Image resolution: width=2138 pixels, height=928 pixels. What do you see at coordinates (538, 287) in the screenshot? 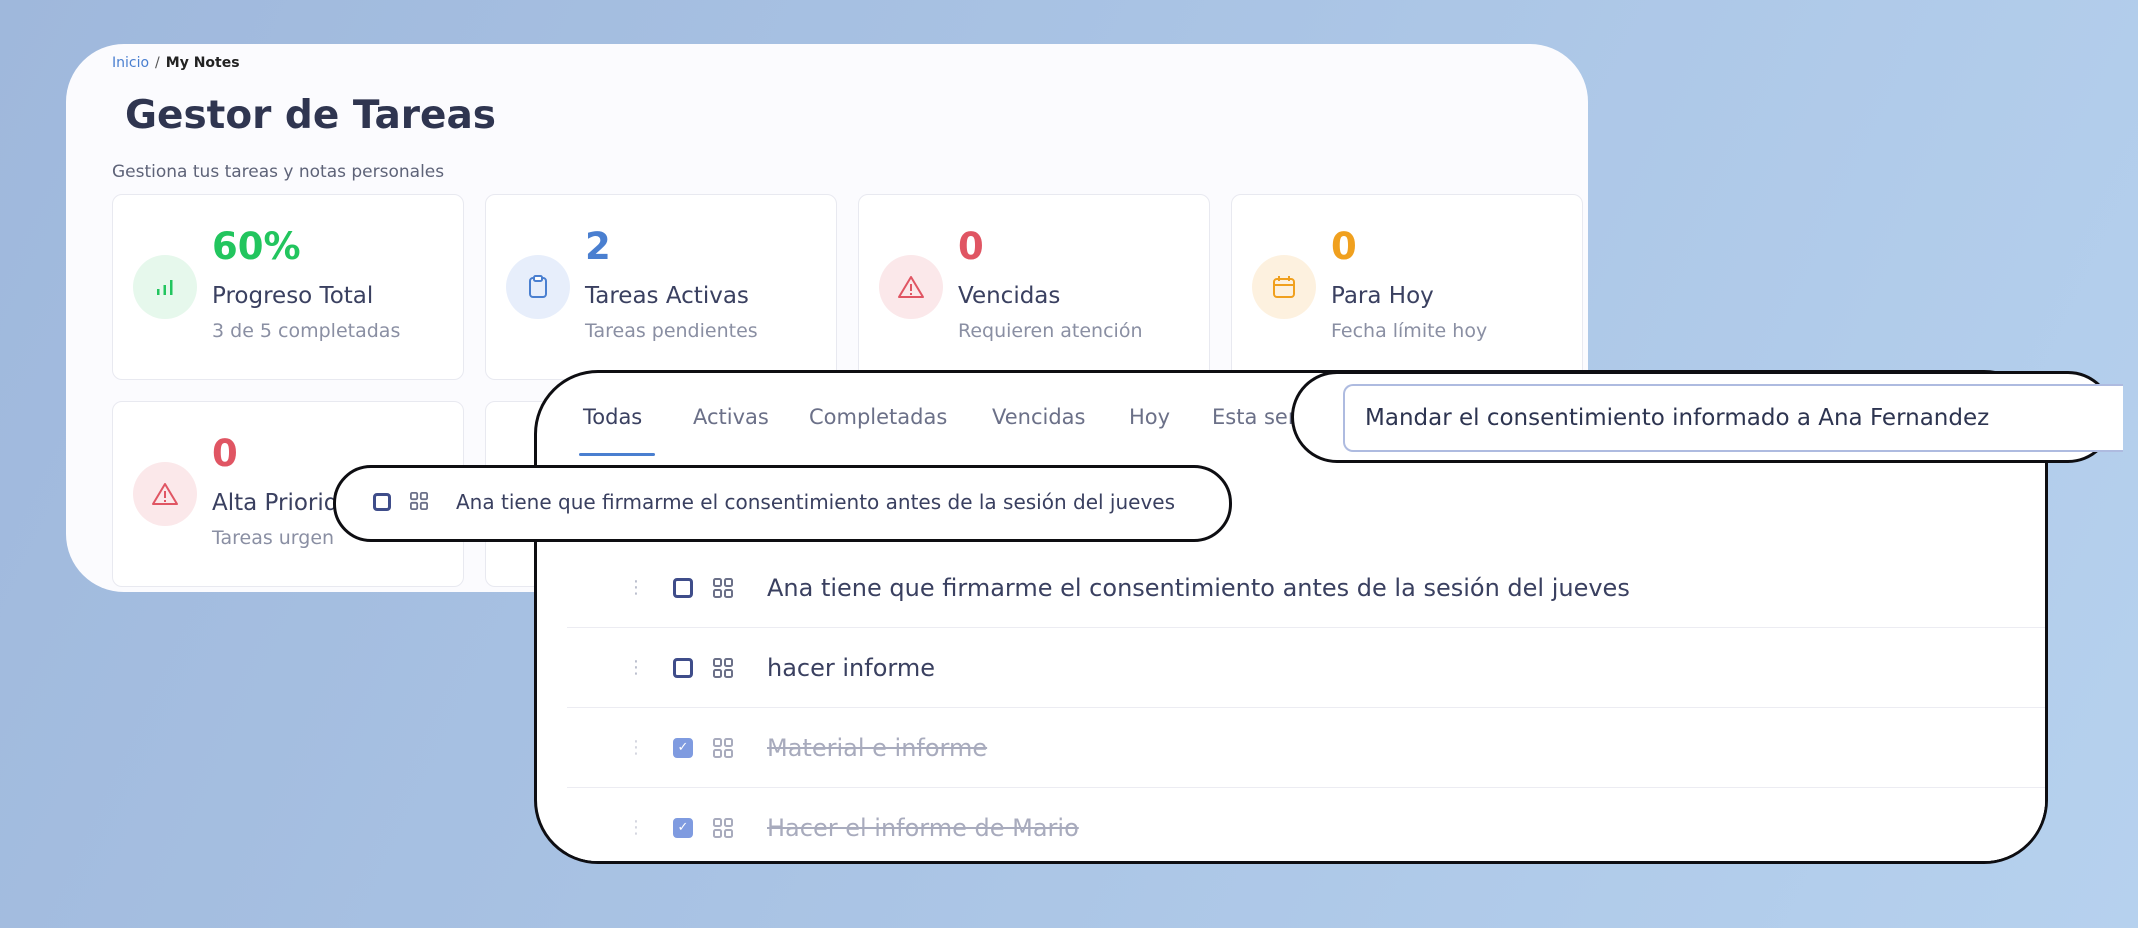
I see `clipboard-icon` at bounding box center [538, 287].